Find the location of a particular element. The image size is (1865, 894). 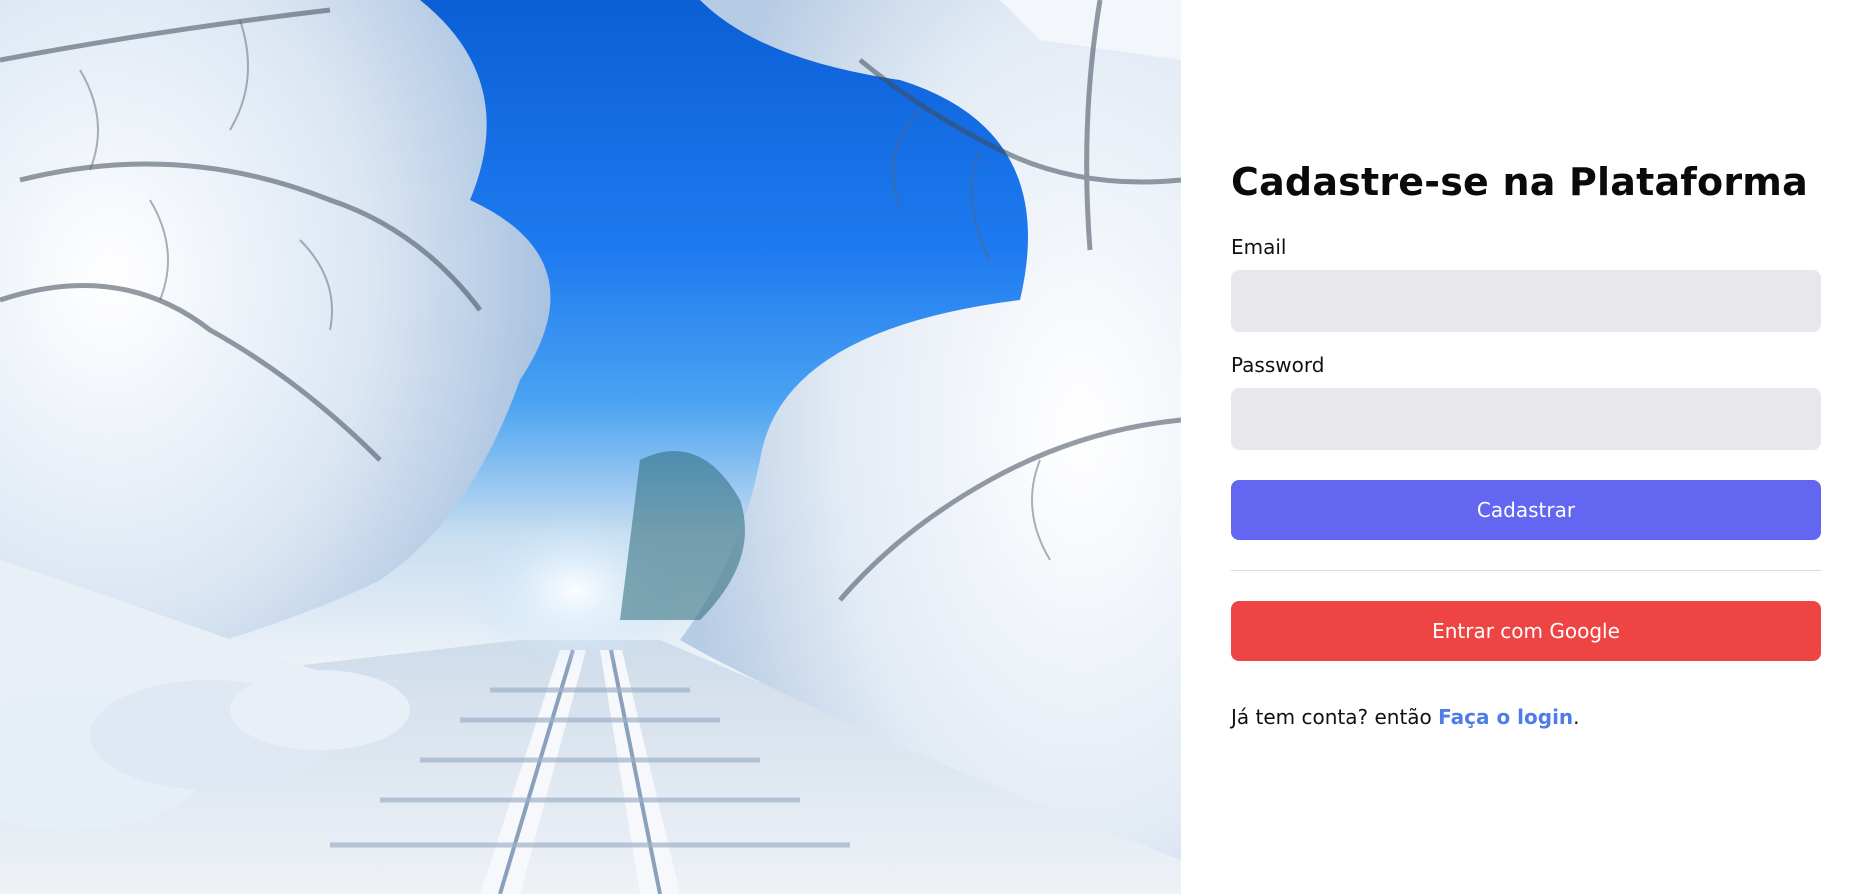

page-title: Cadastre-se na Plataforma is located at coordinates (1519, 182).